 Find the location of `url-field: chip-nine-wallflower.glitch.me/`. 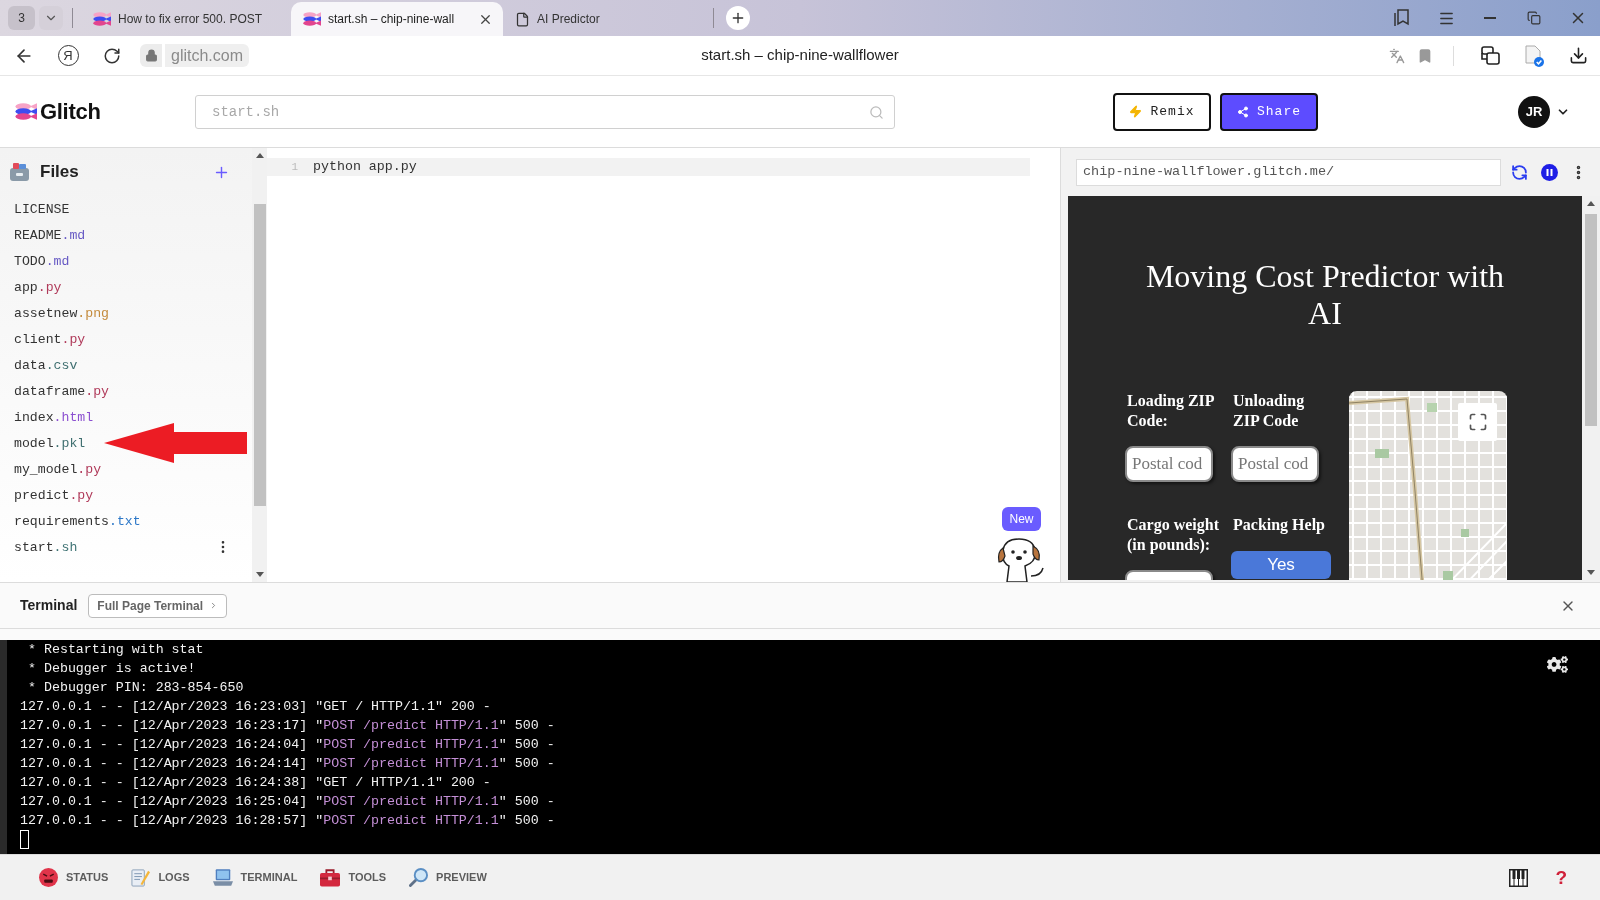

url-field: chip-nine-wallflower.glitch.me/ is located at coordinates (1288, 172).